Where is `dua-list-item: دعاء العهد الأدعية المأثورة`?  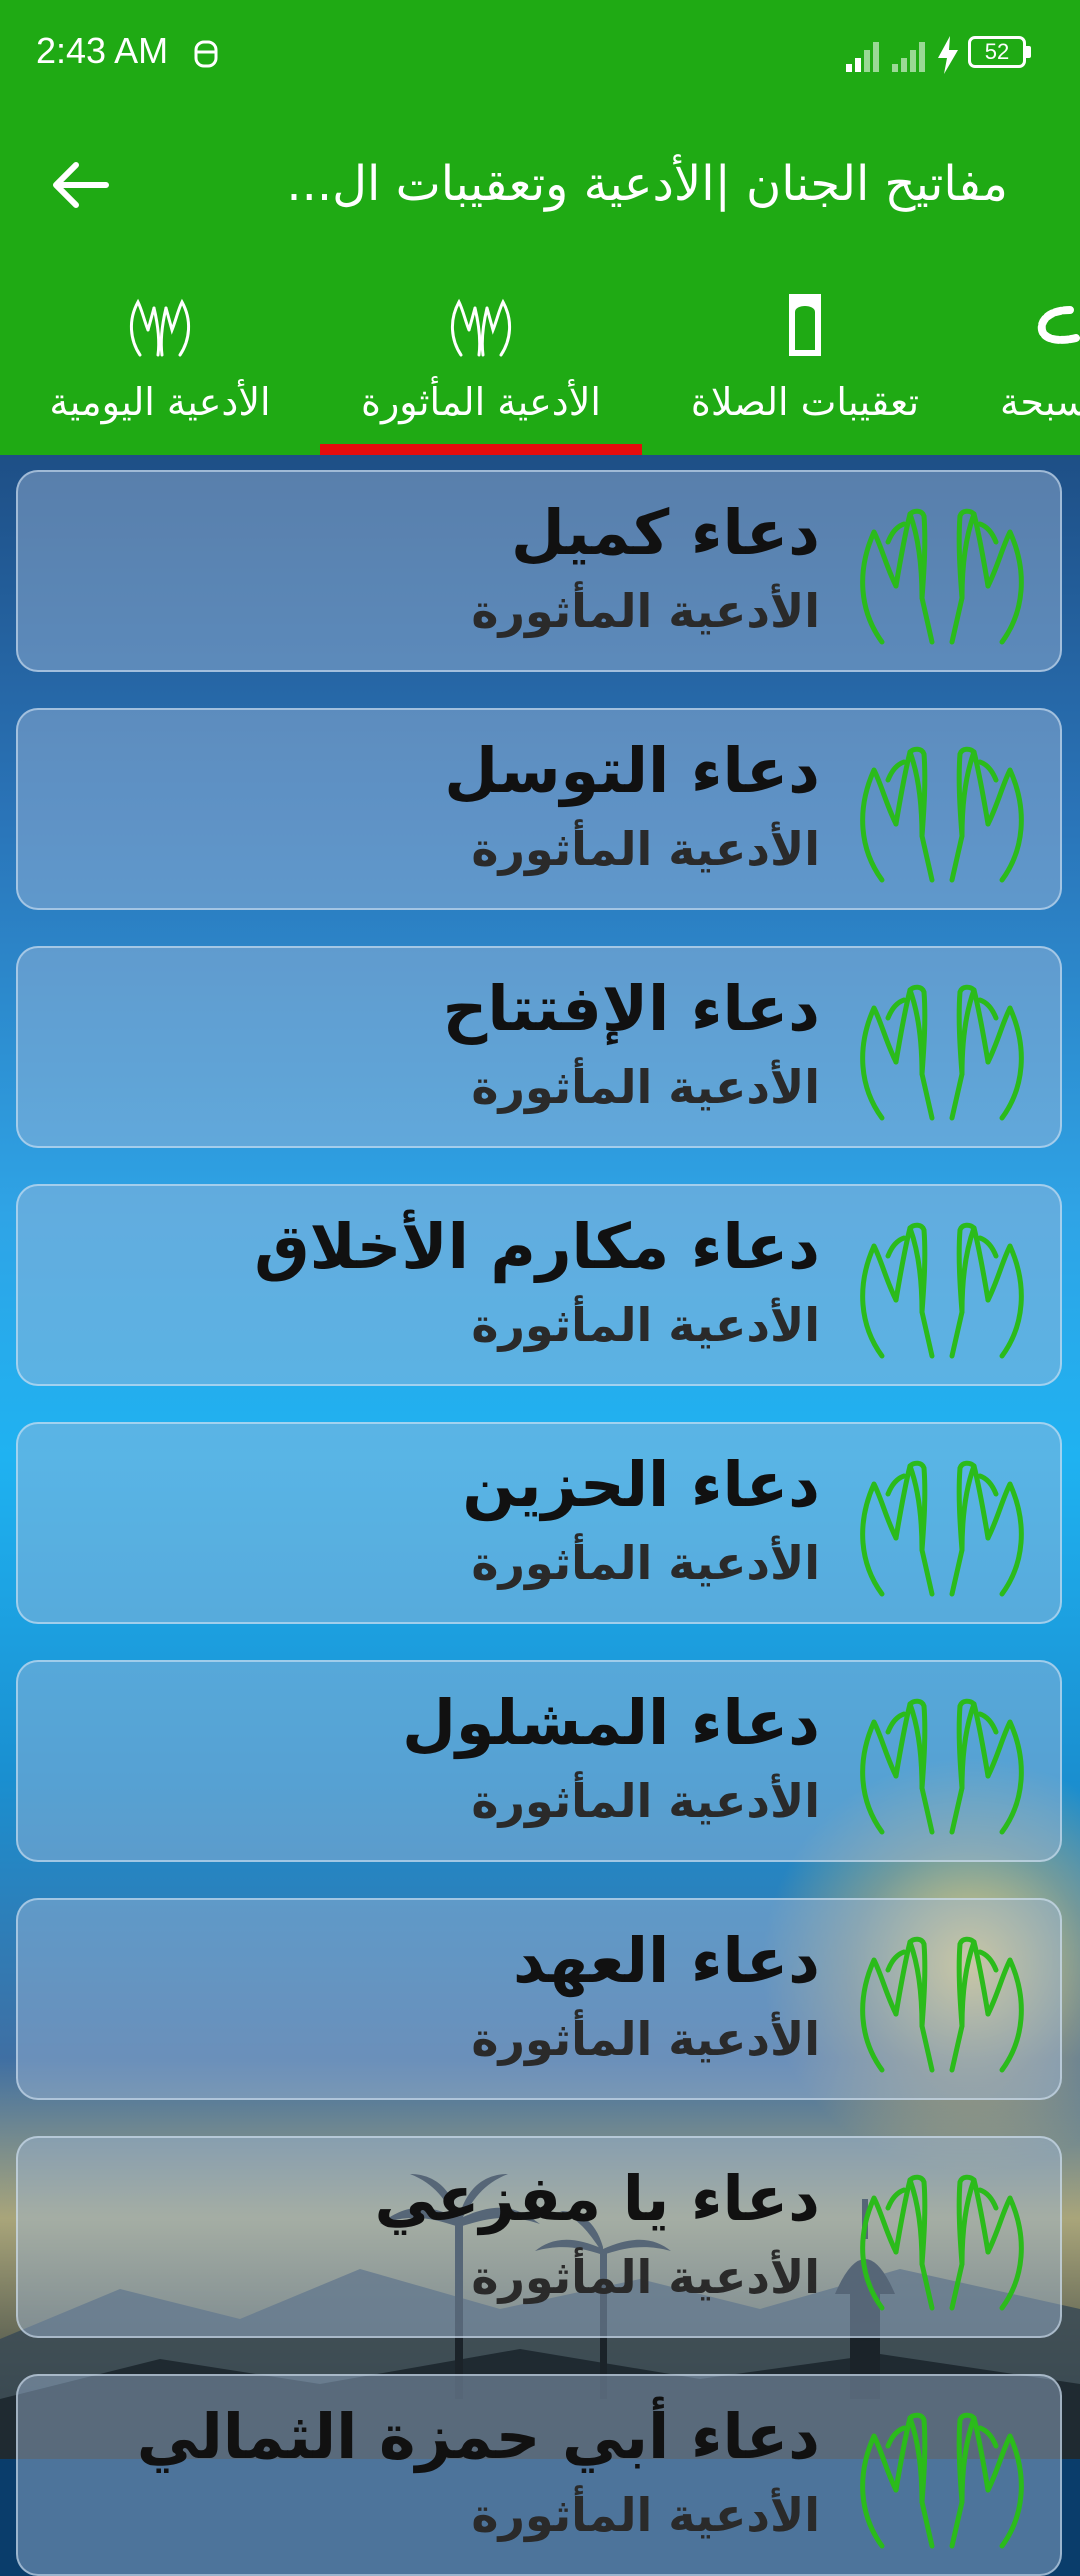 dua-list-item: دعاء العهد الأدعية المأثورة is located at coordinates (539, 1999).